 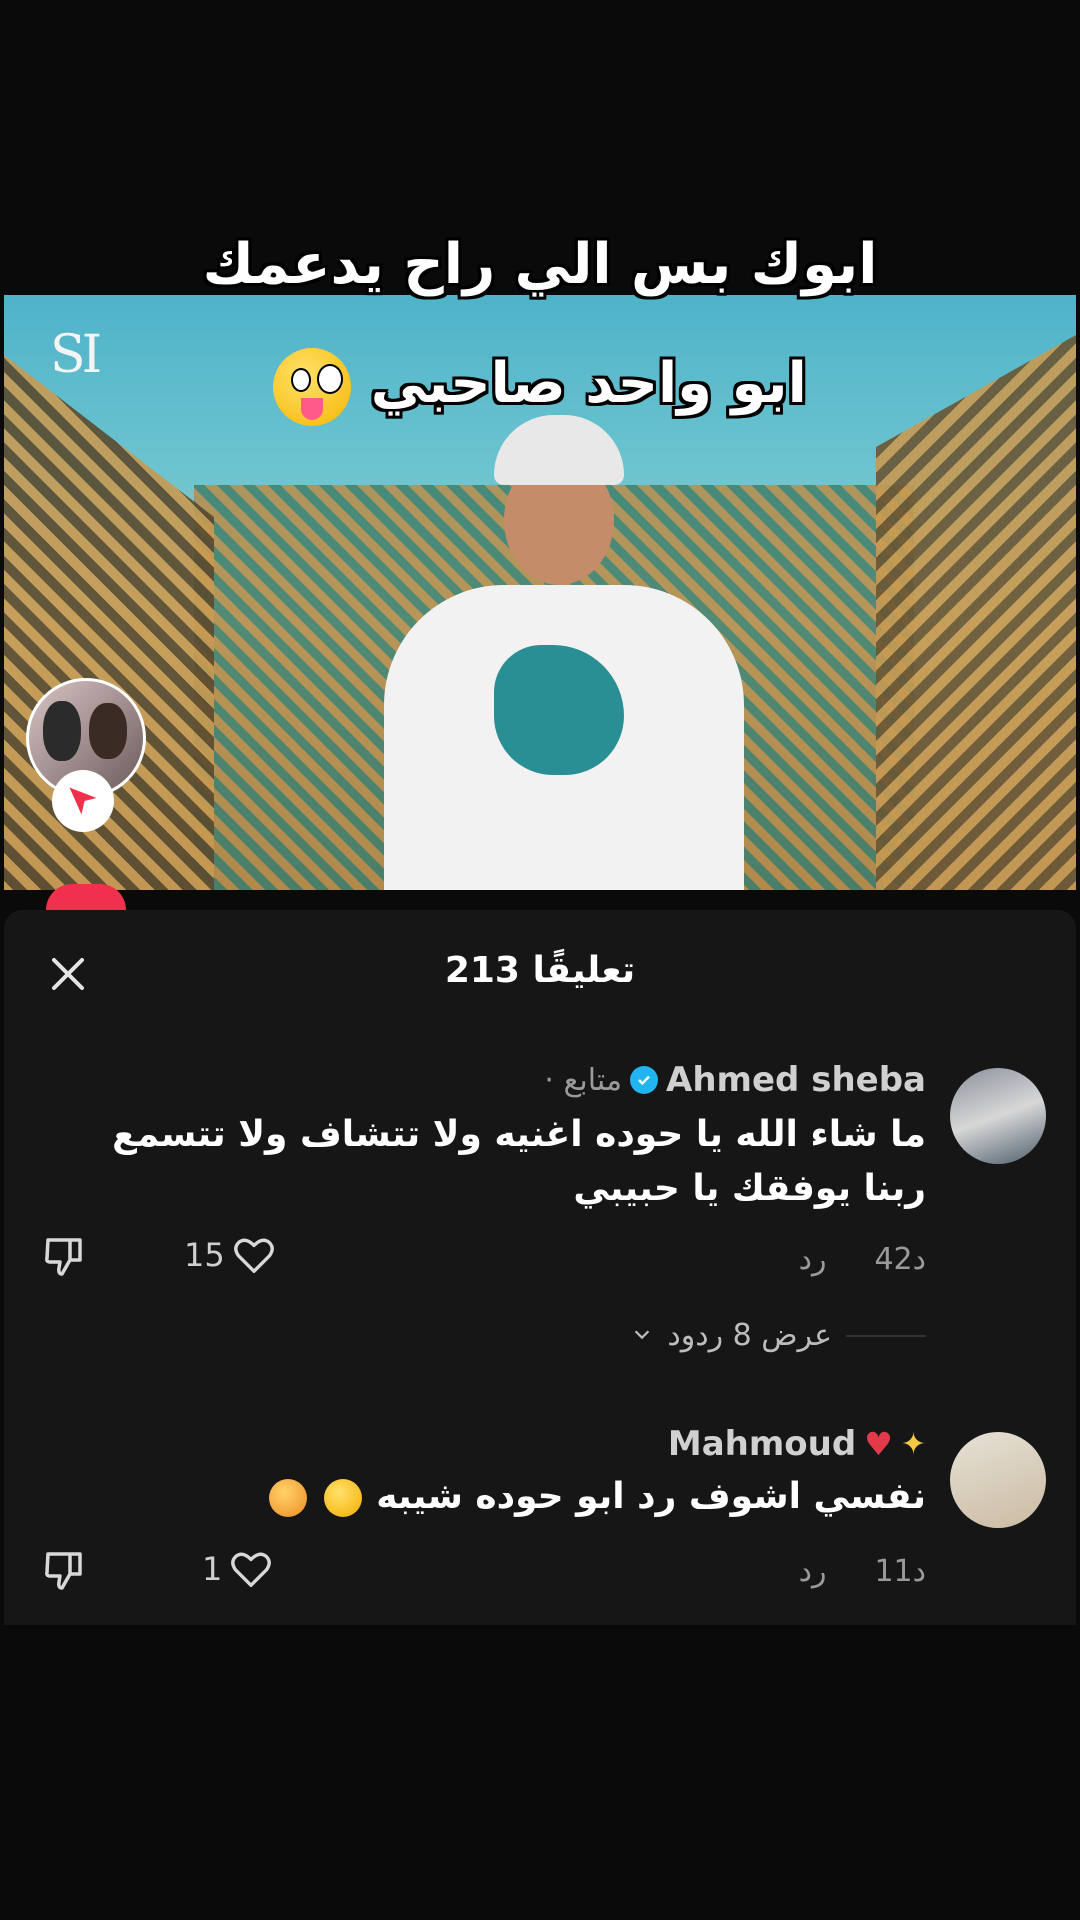 What do you see at coordinates (288, 1498) in the screenshot?
I see `smiling-hearts-emoji` at bounding box center [288, 1498].